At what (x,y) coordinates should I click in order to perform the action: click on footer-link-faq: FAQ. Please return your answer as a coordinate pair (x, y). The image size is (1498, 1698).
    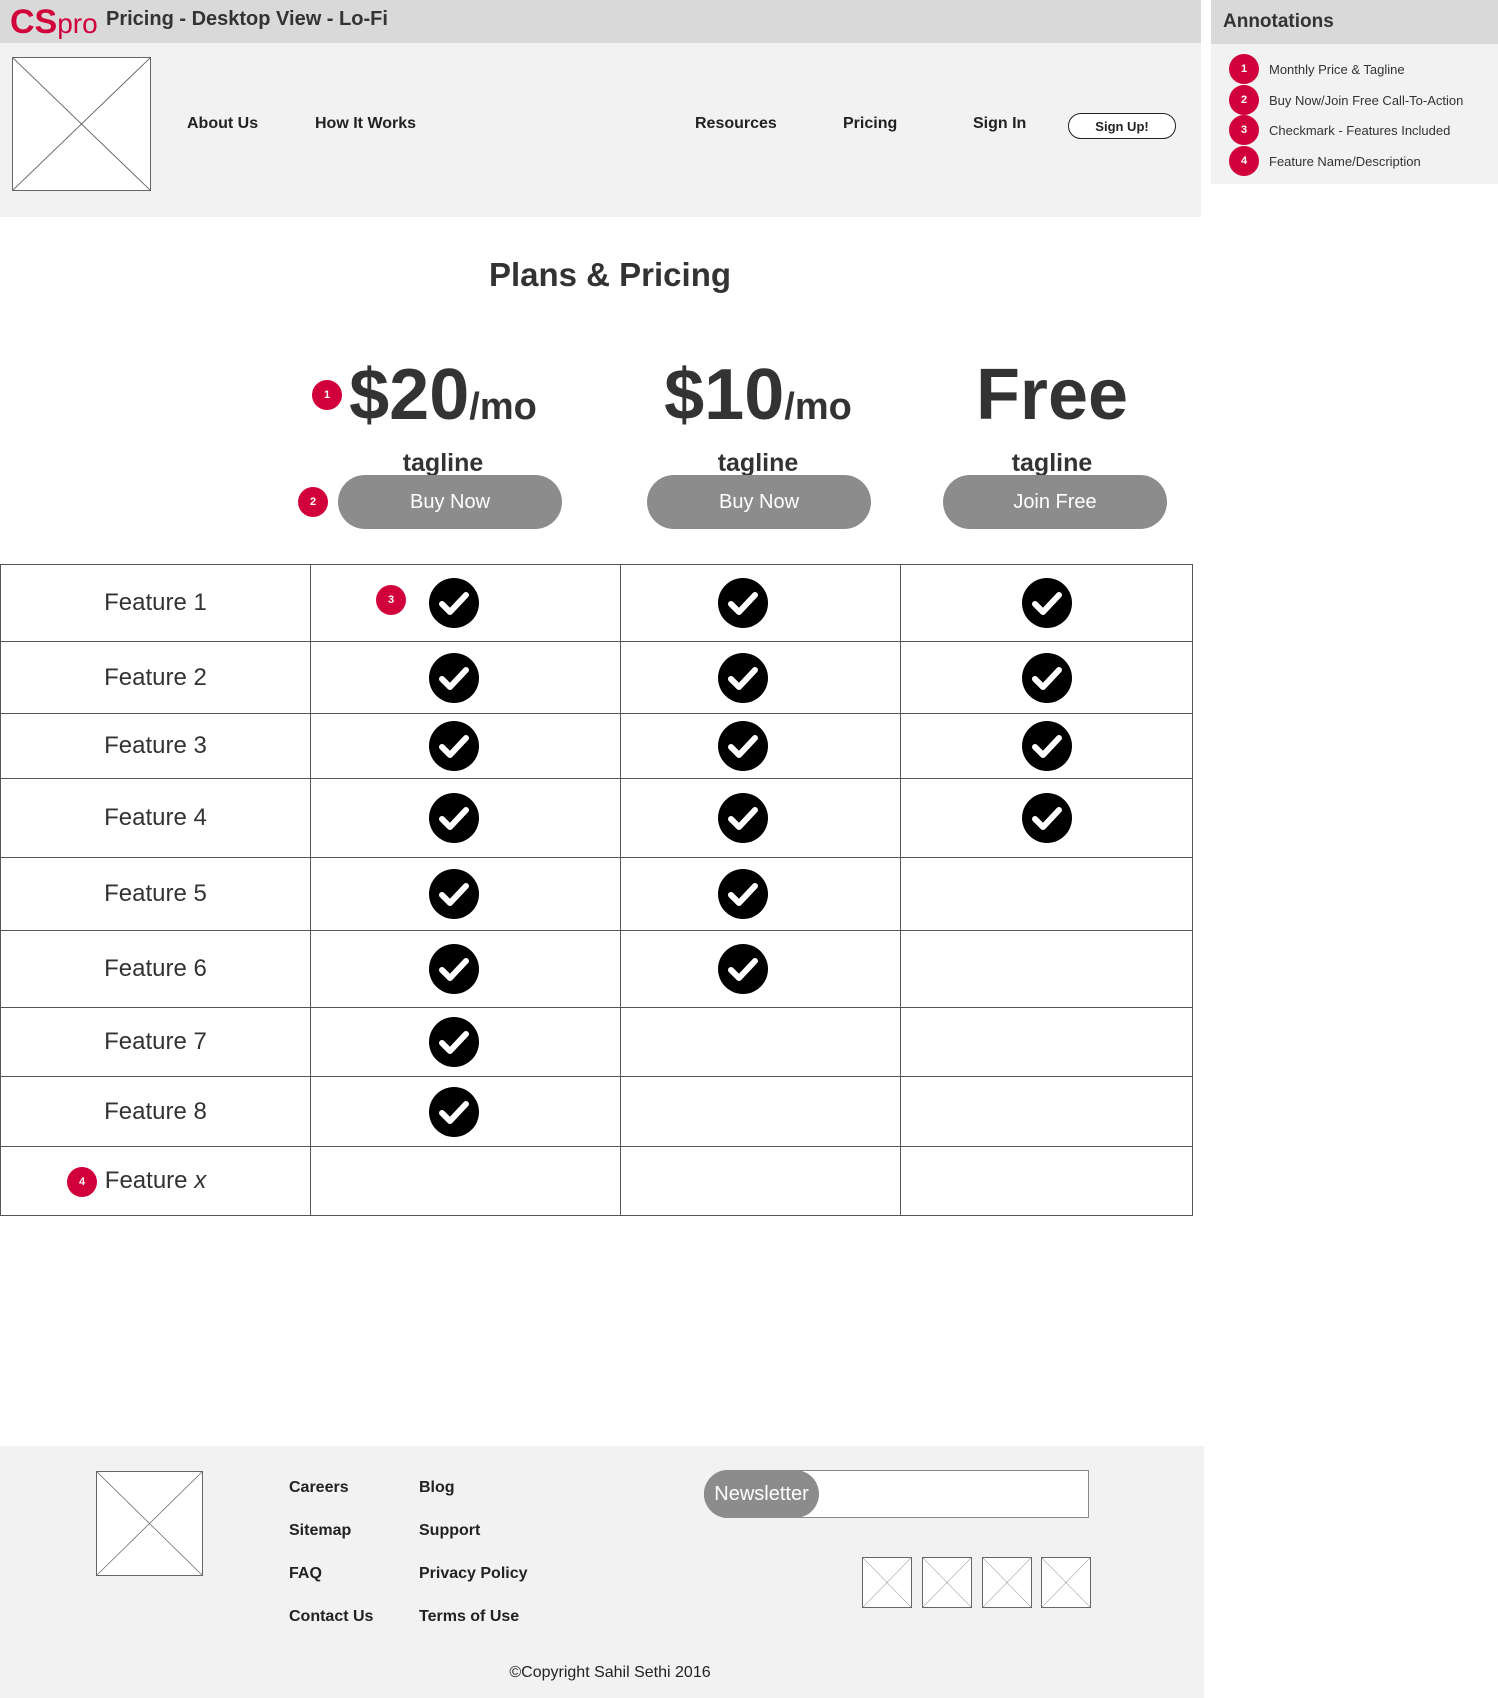
    Looking at the image, I should click on (305, 1574).